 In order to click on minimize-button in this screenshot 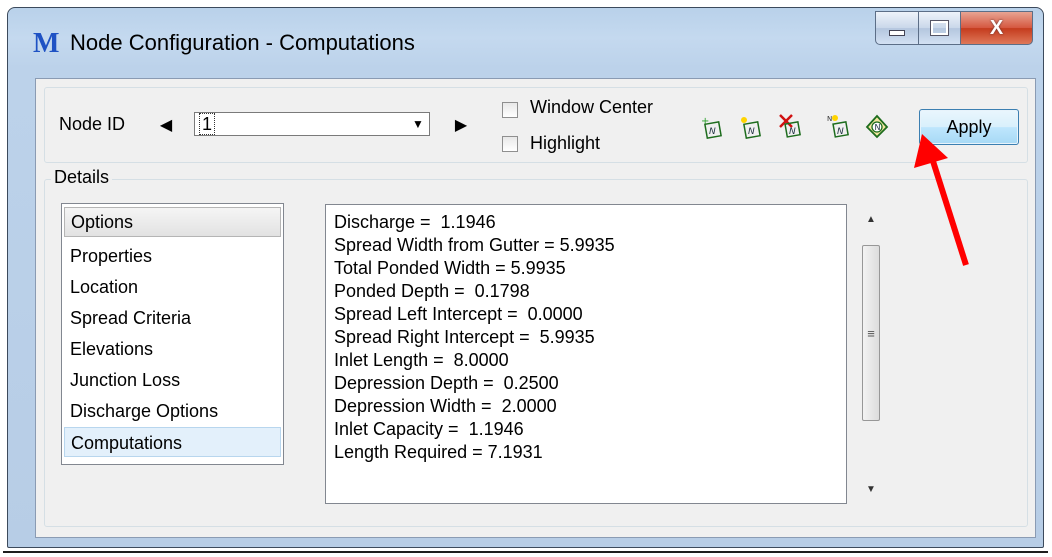, I will do `click(897, 28)`.